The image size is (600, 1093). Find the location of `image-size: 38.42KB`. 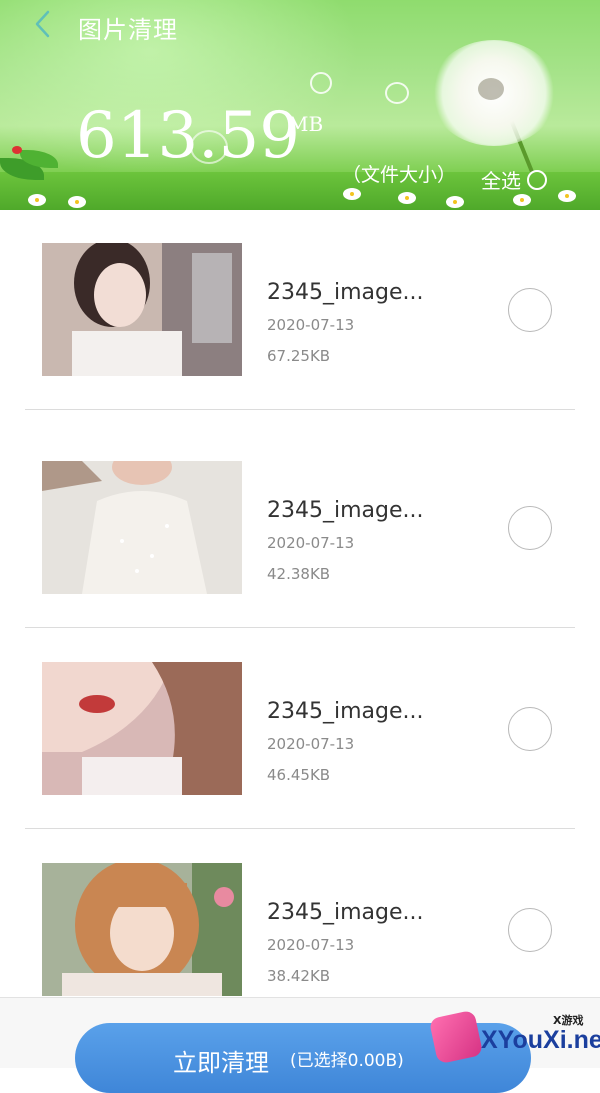

image-size: 38.42KB is located at coordinates (299, 976).